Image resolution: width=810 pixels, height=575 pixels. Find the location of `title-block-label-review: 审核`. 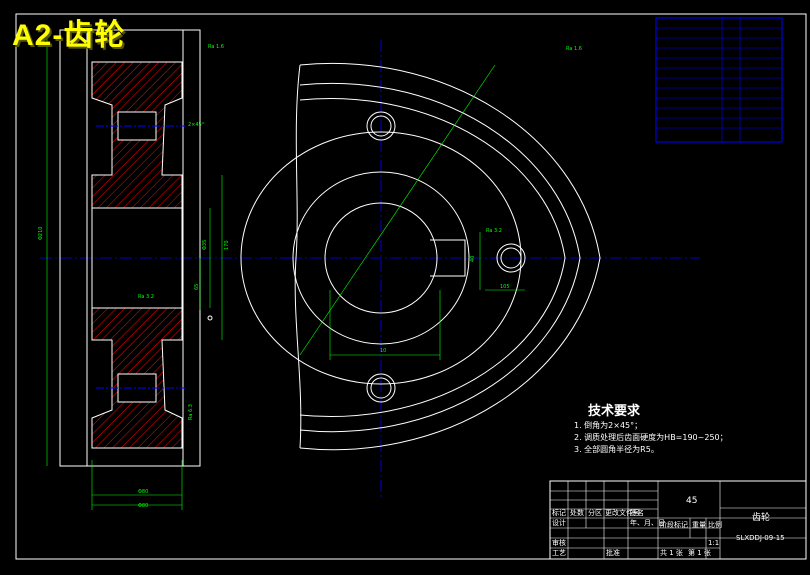

title-block-label-review: 审核 is located at coordinates (559, 542).